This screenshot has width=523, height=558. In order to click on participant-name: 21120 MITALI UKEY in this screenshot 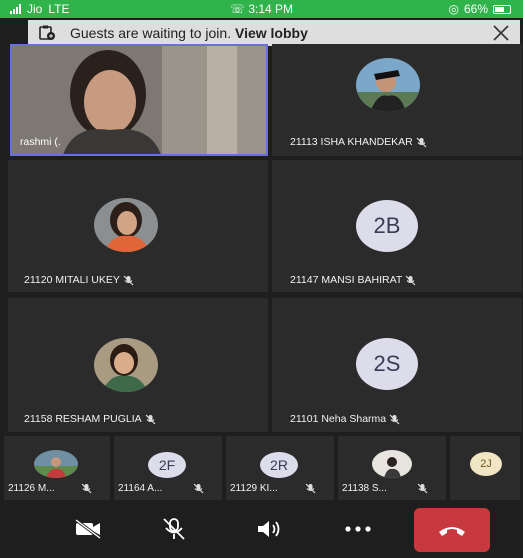, I will do `click(79, 280)`.